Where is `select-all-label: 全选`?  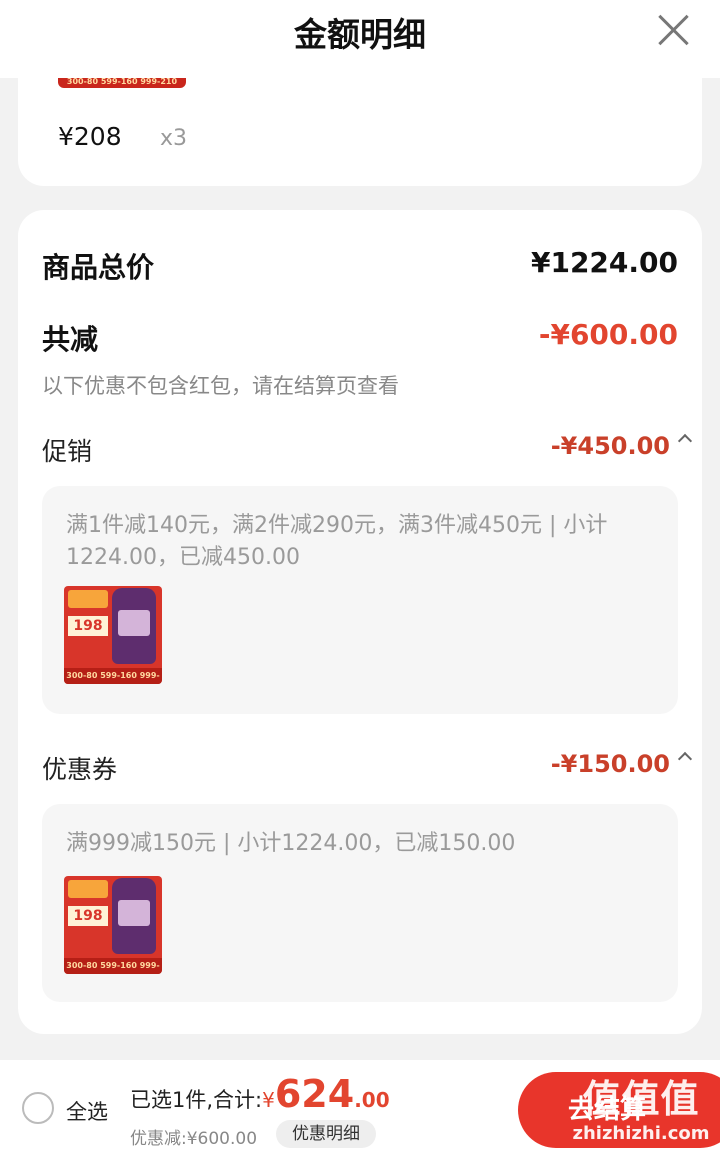
select-all-label: 全选 is located at coordinates (87, 1111).